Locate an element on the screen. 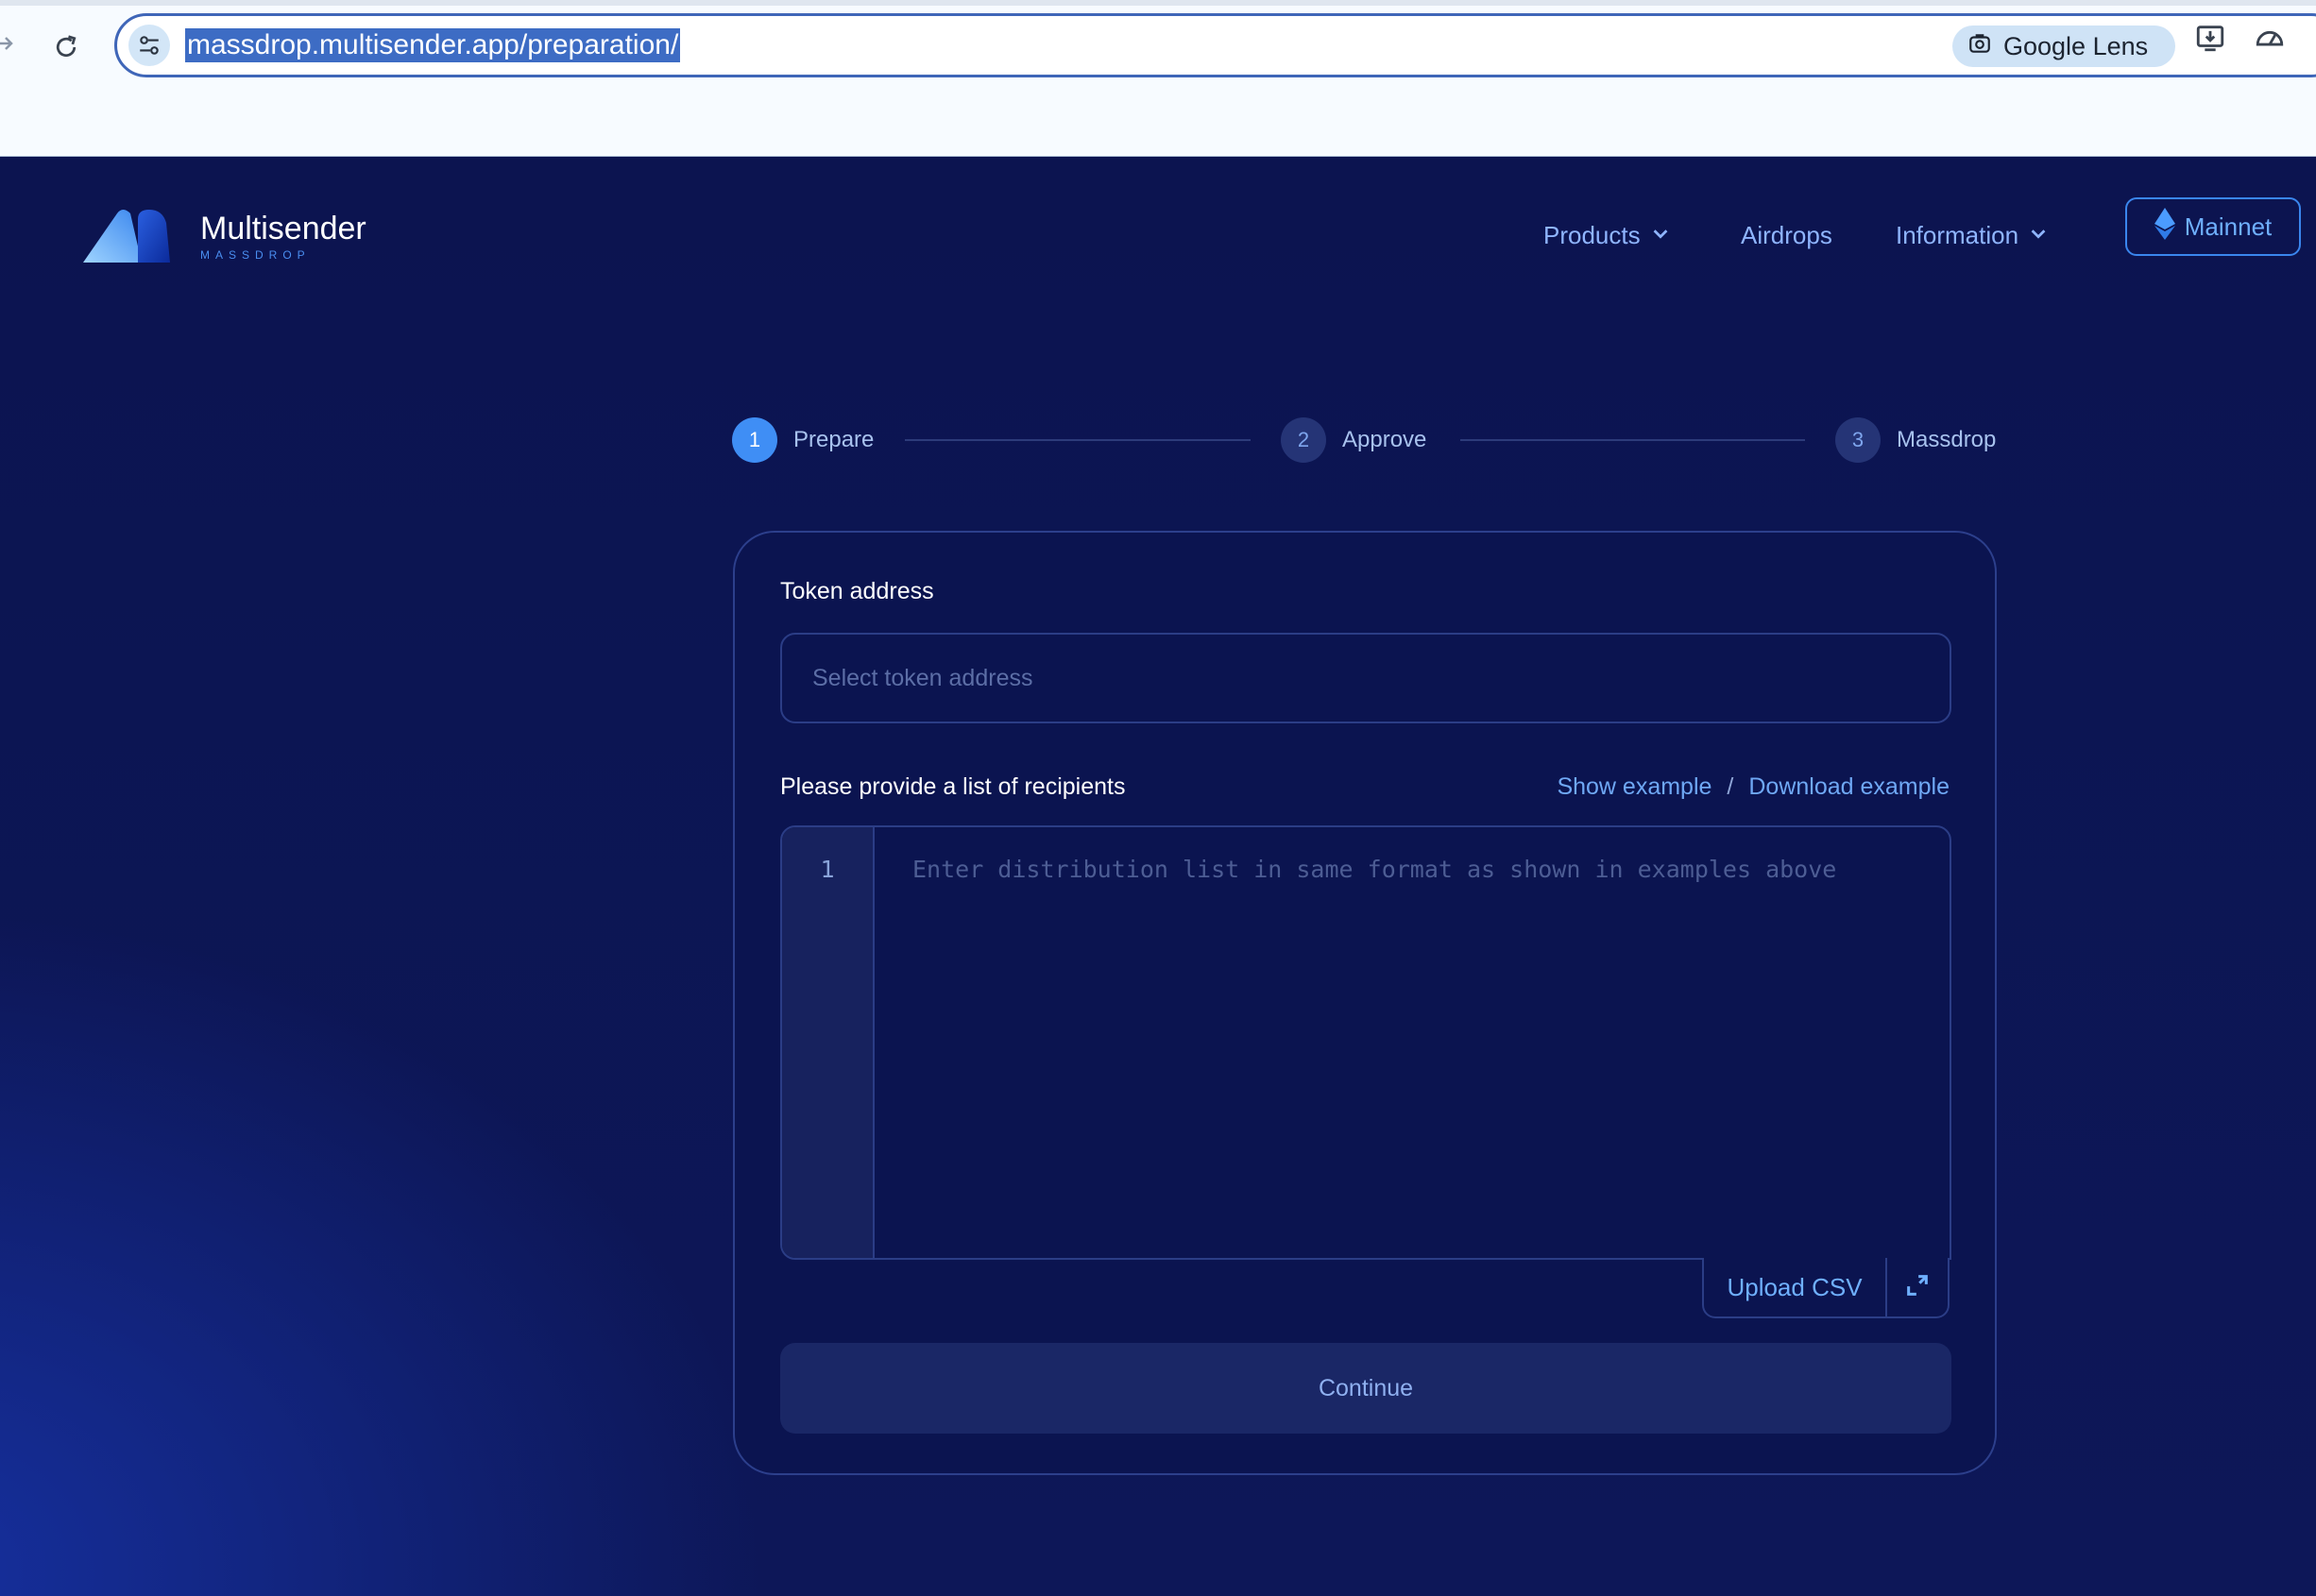  step-label: Prepare is located at coordinates (834, 440).